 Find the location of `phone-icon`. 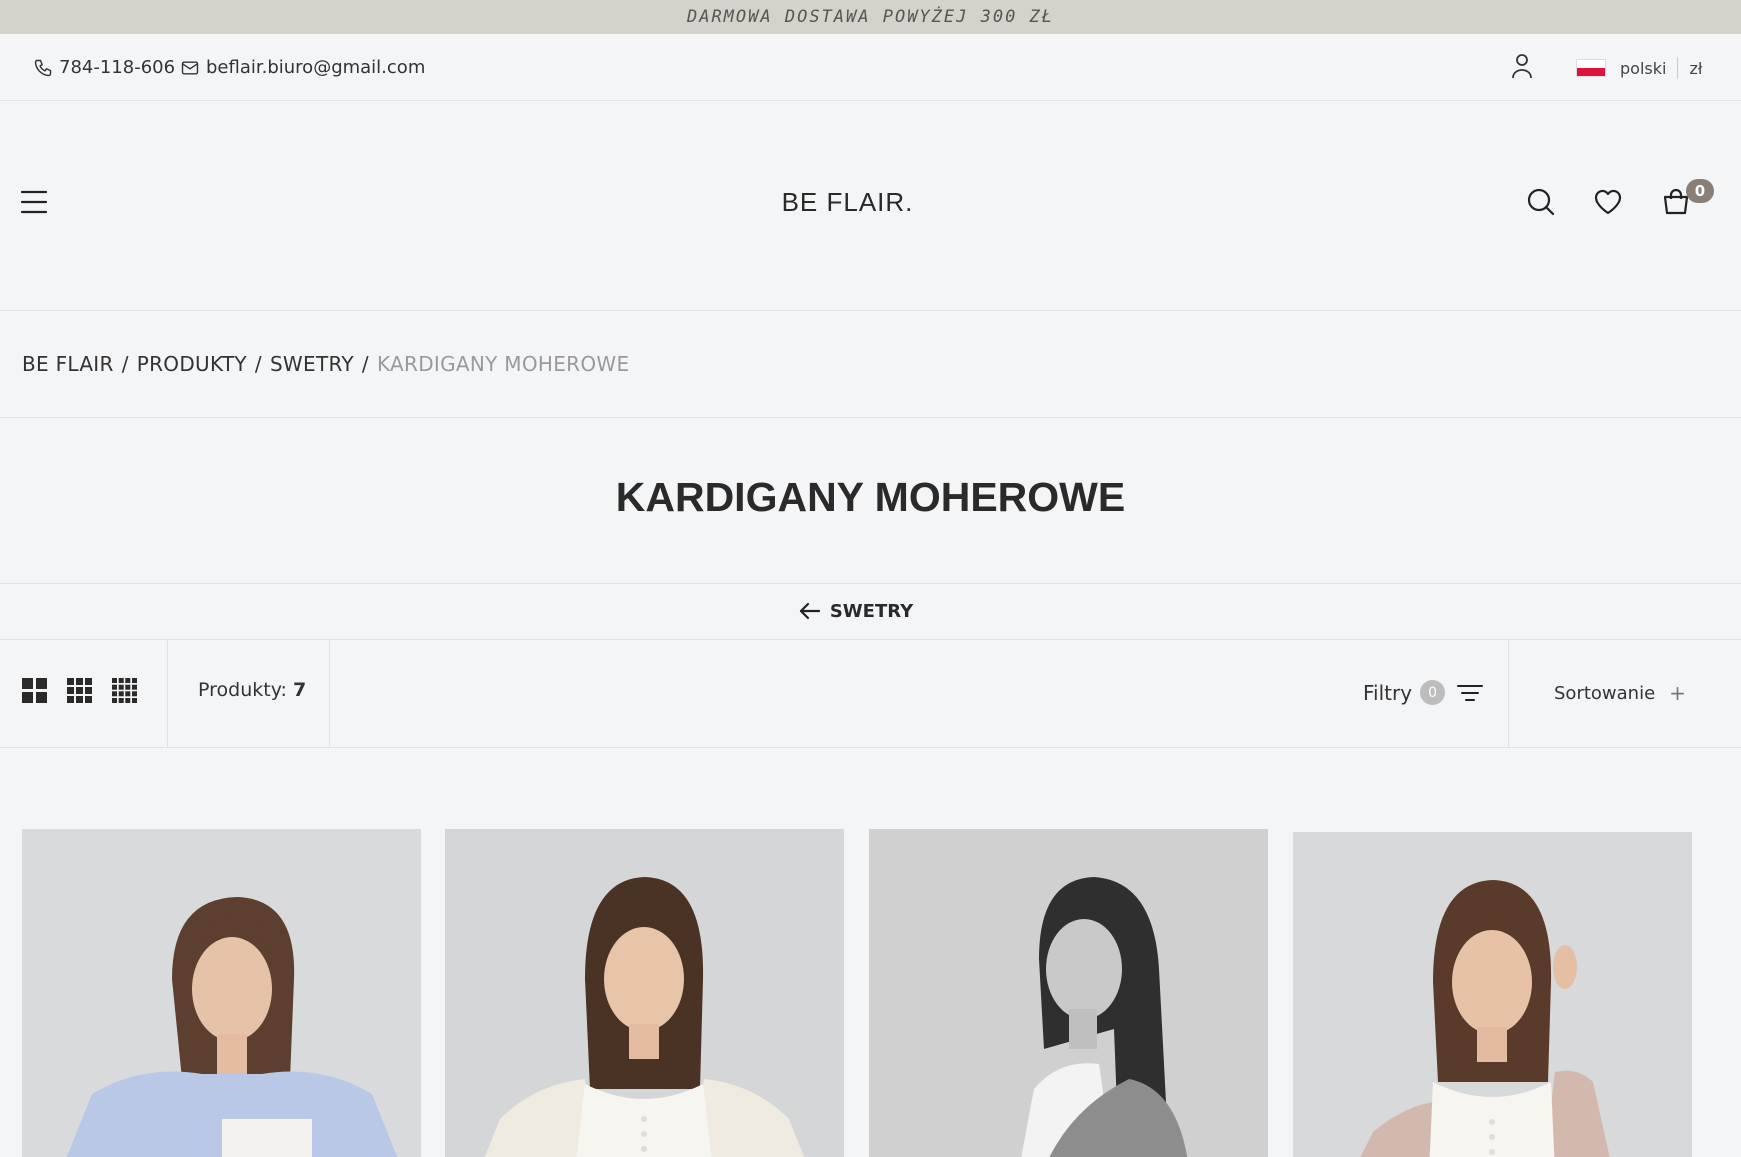

phone-icon is located at coordinates (43, 67).